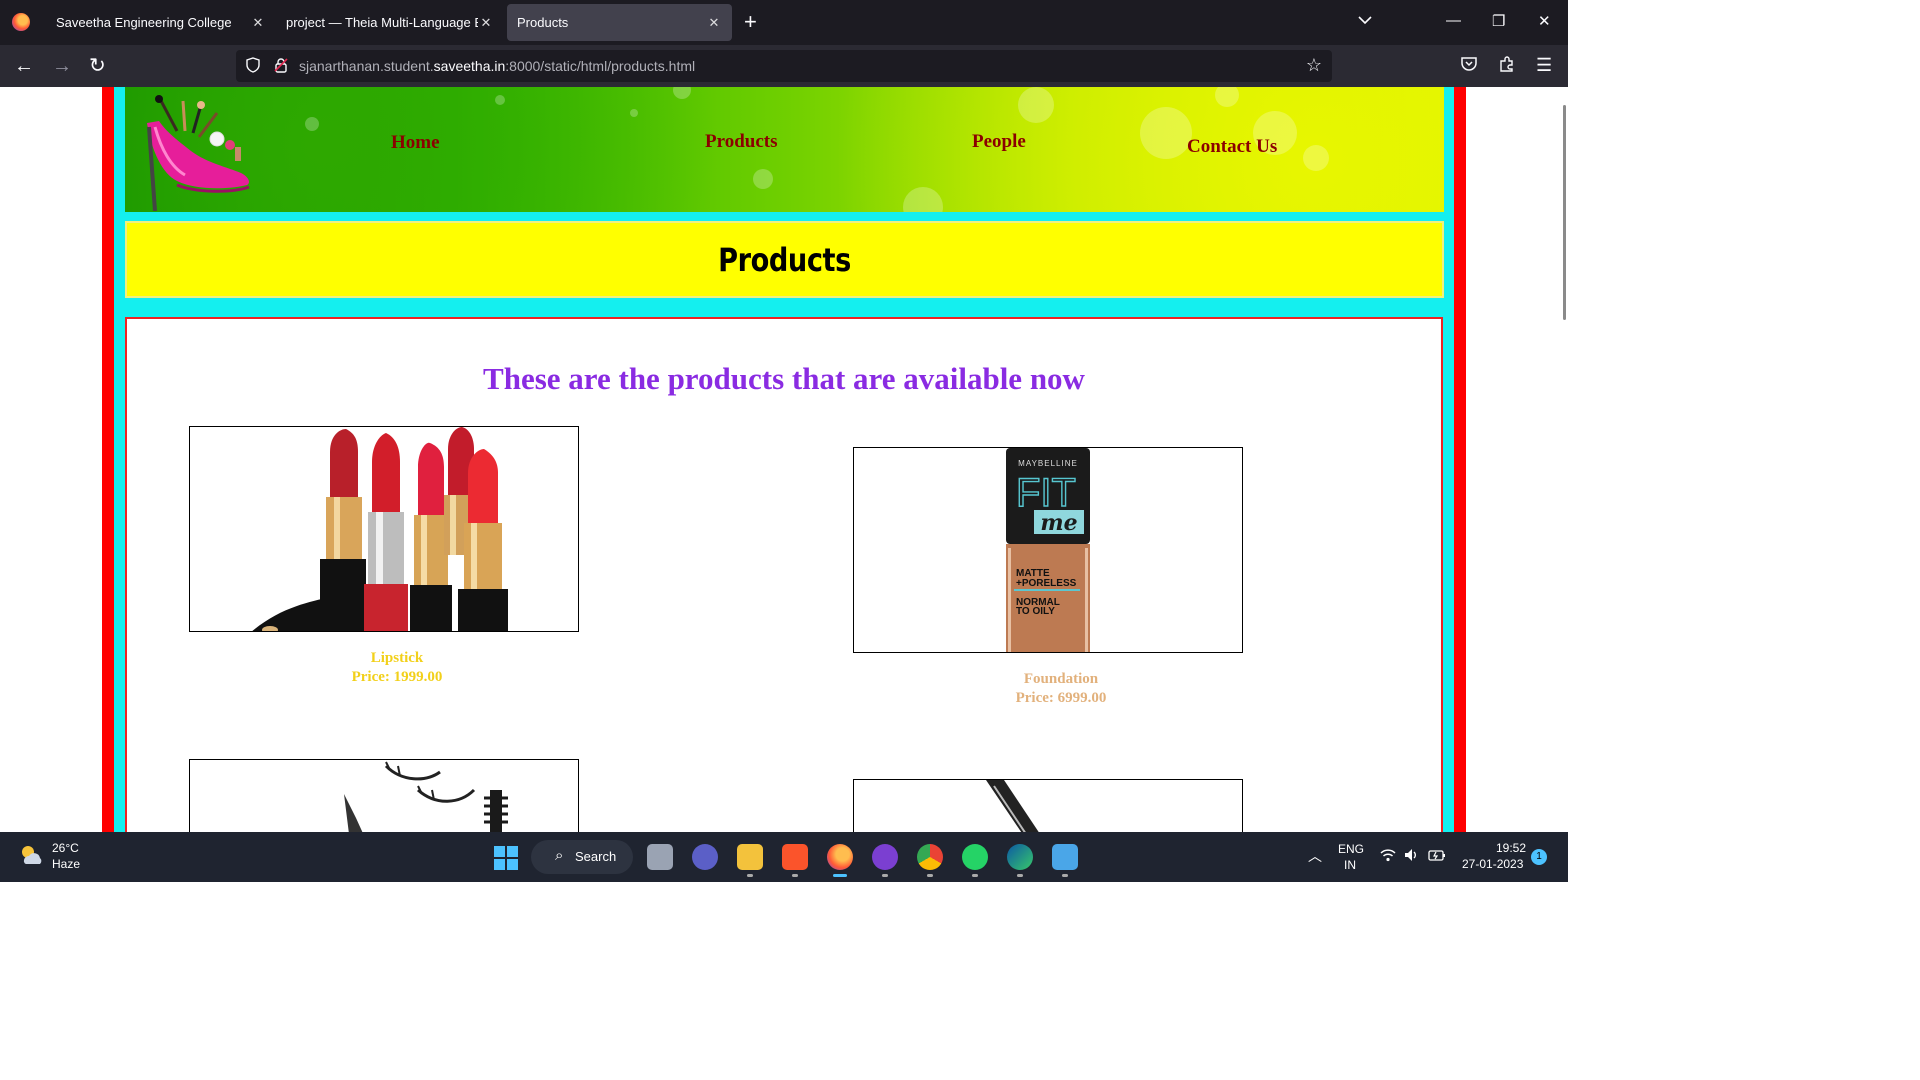  I want to click on tab-title: Products, so click(543, 22).